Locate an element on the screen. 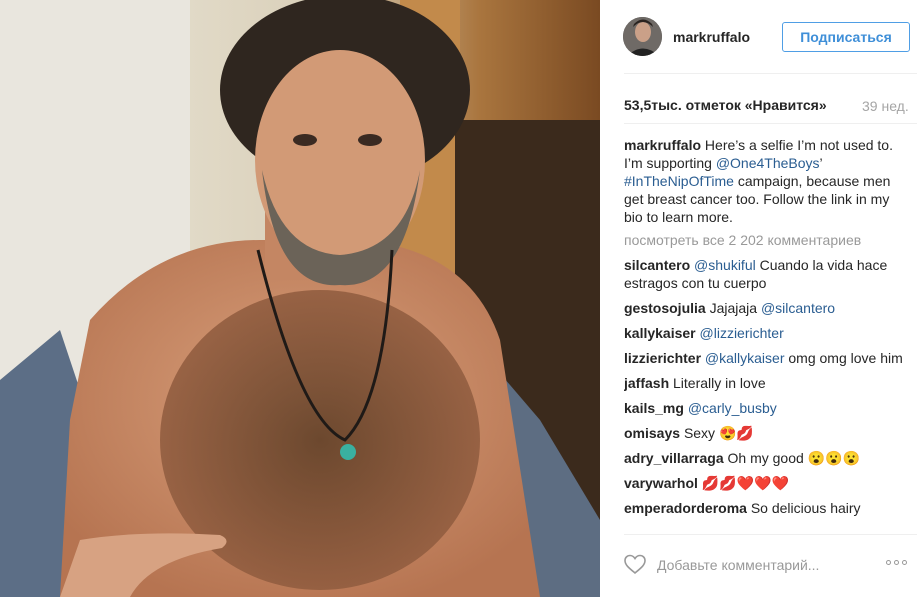 The image size is (917, 597). comment-username: adry_villarraga is located at coordinates (674, 458).